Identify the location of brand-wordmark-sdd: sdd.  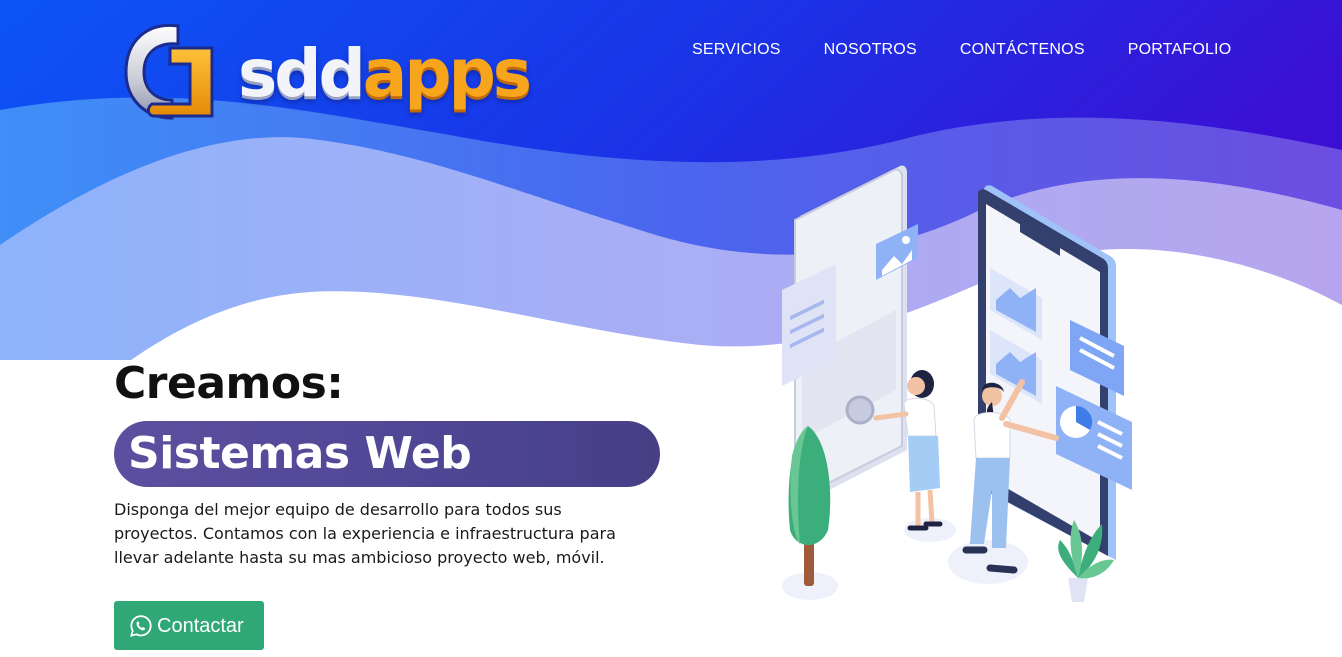
(302, 73).